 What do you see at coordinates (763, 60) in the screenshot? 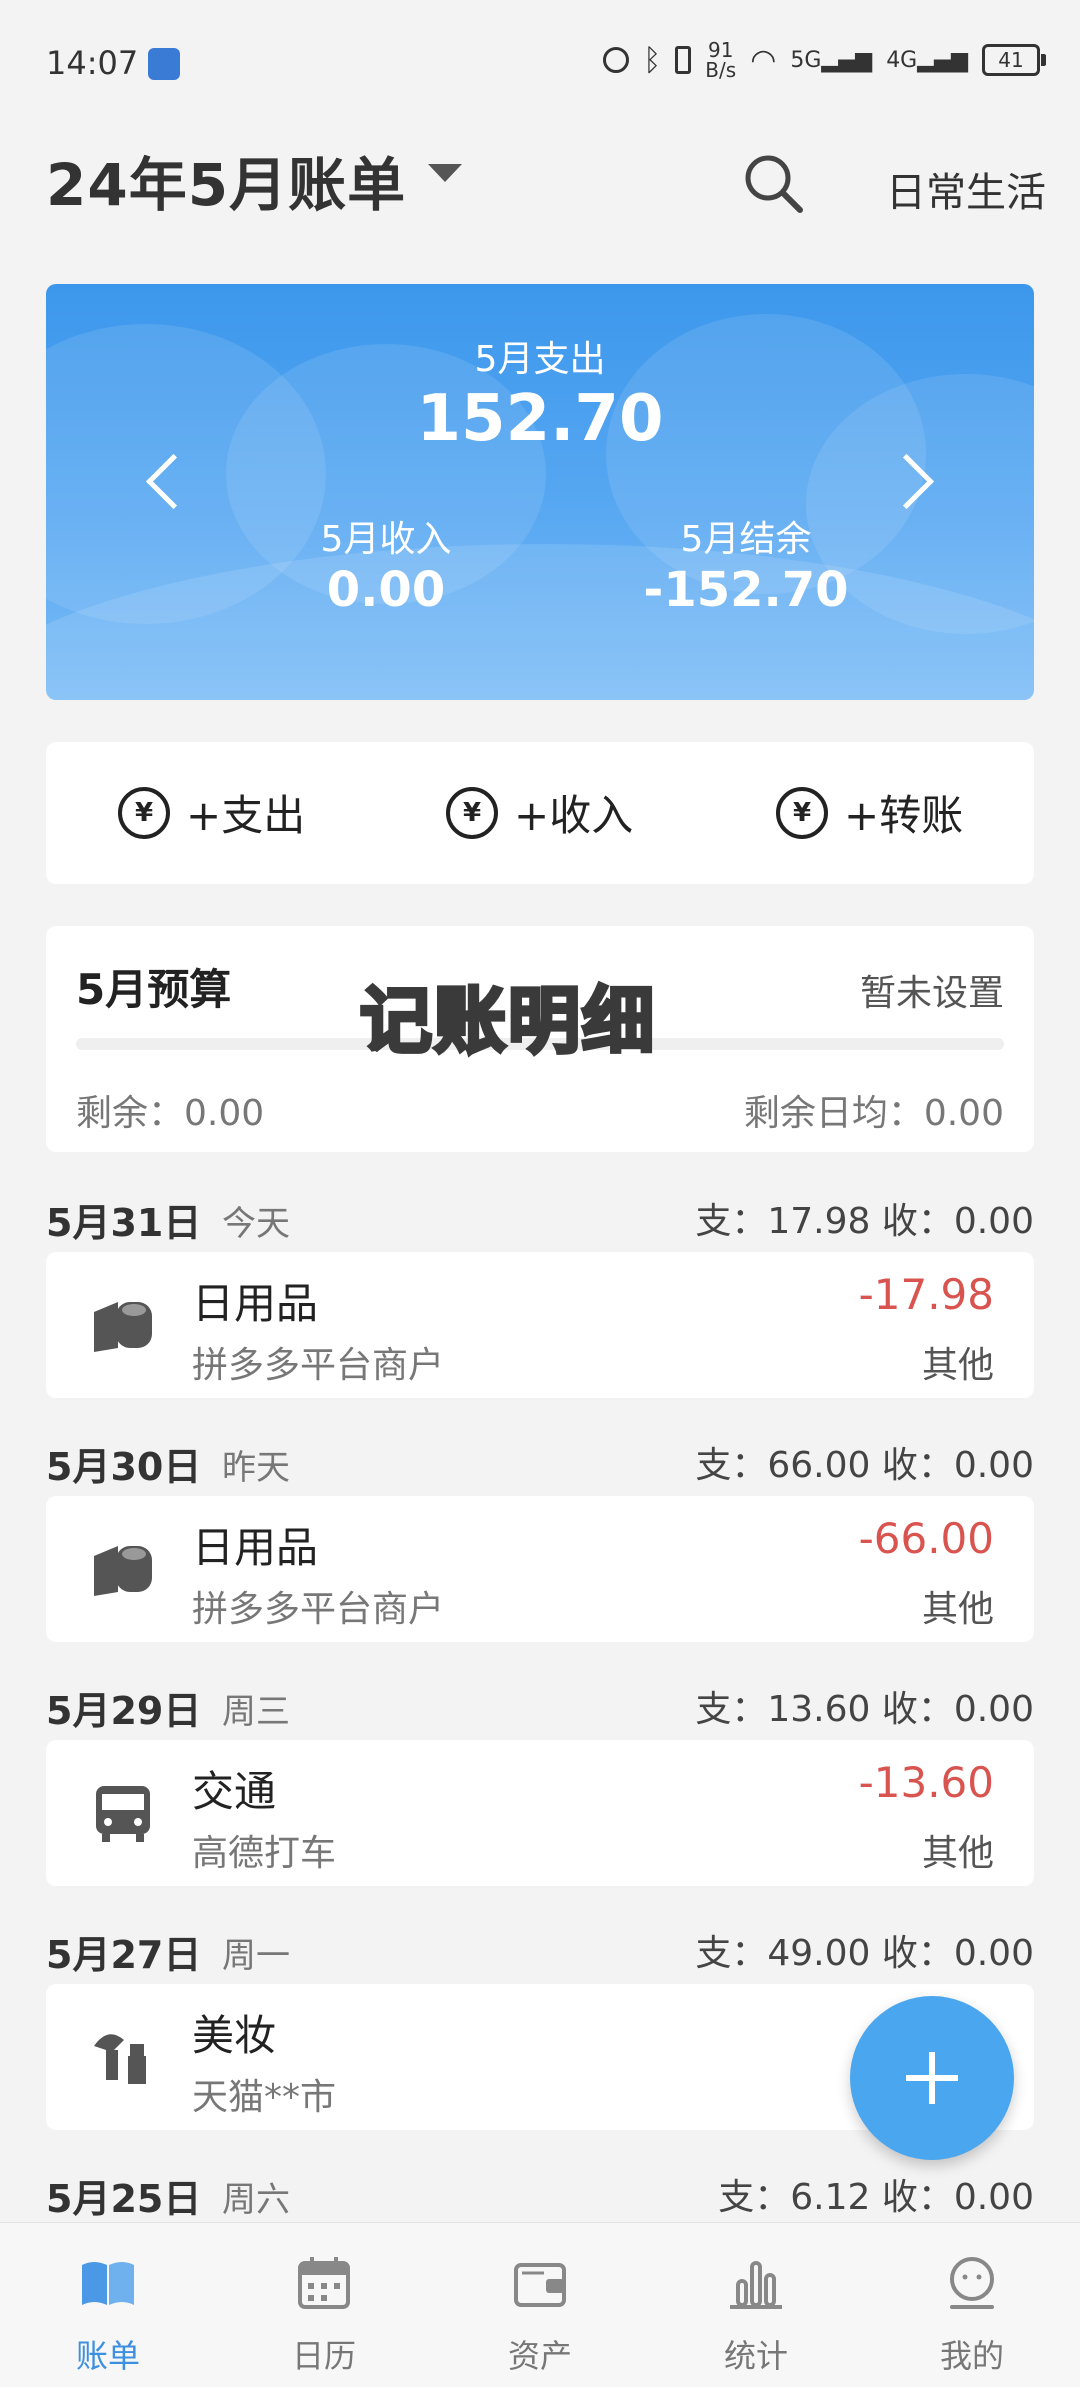
I see `wifi-icon: ◠` at bounding box center [763, 60].